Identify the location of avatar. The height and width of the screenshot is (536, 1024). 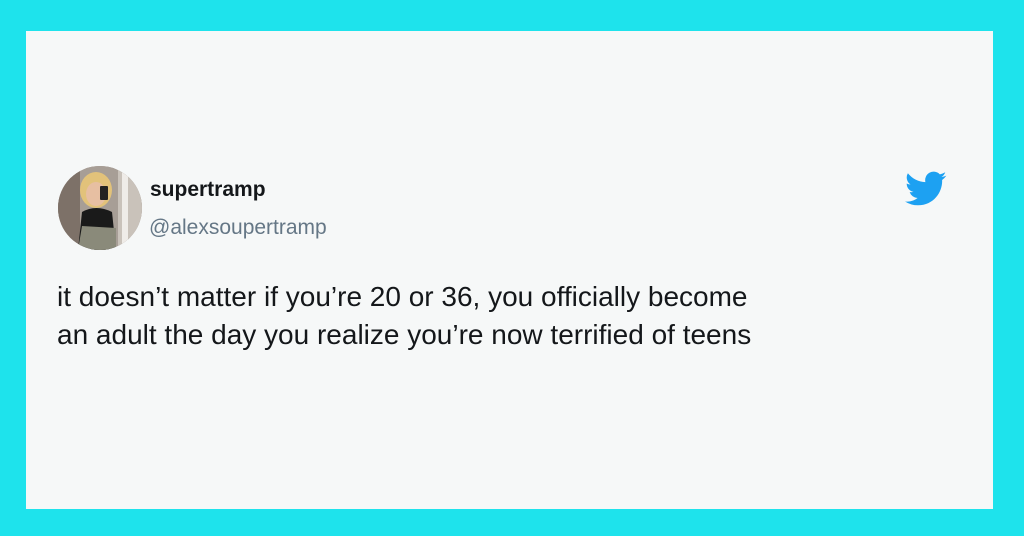
(100, 208).